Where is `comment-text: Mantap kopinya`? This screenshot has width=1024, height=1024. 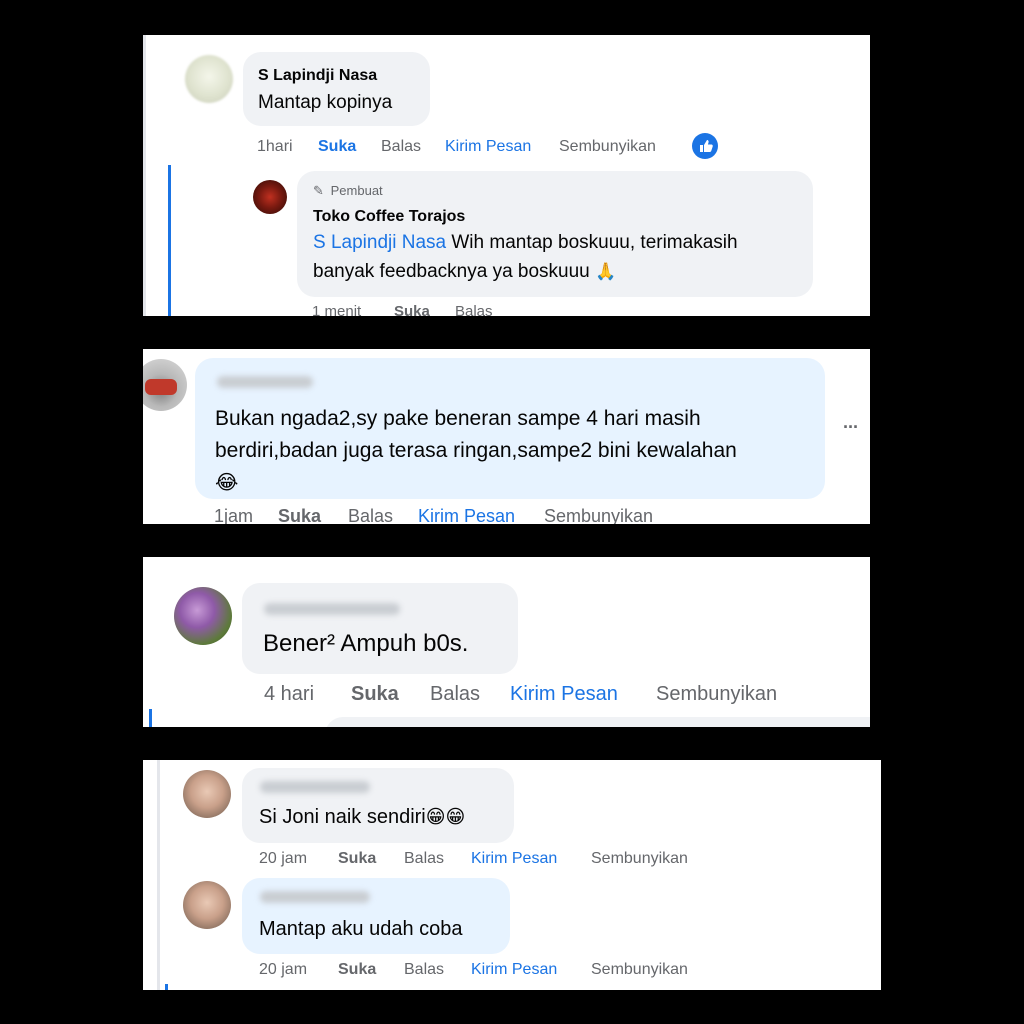
comment-text: Mantap kopinya is located at coordinates (325, 102).